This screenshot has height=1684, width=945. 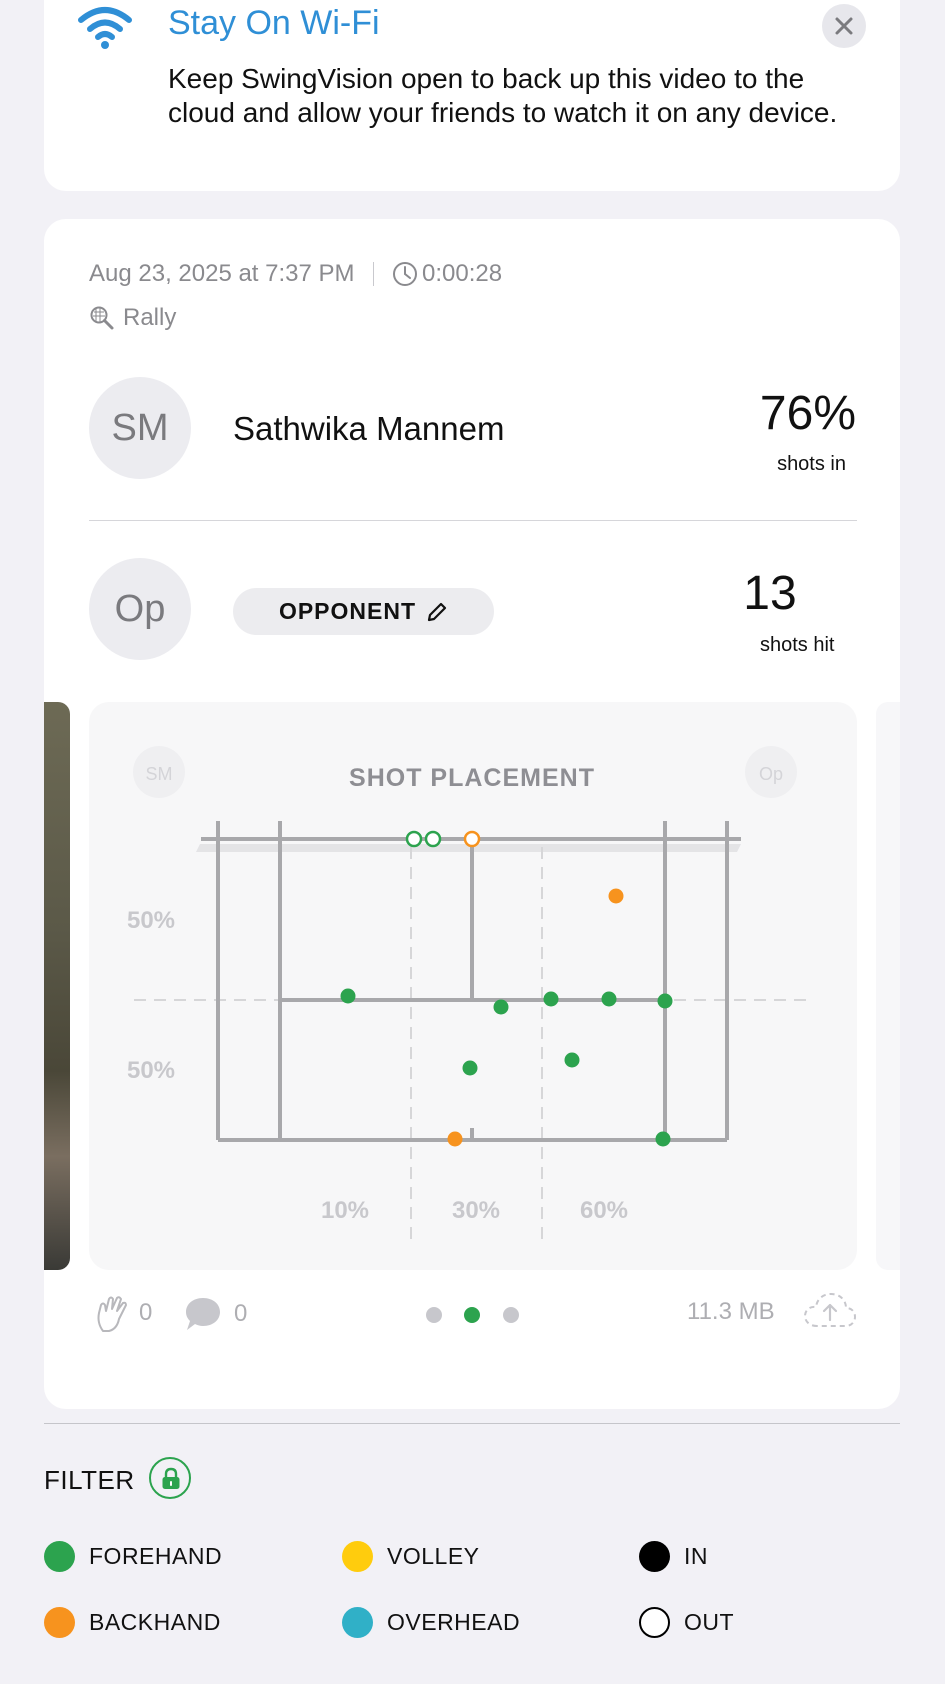 I want to click on filter-label: OVERHEAD, so click(x=454, y=1622).